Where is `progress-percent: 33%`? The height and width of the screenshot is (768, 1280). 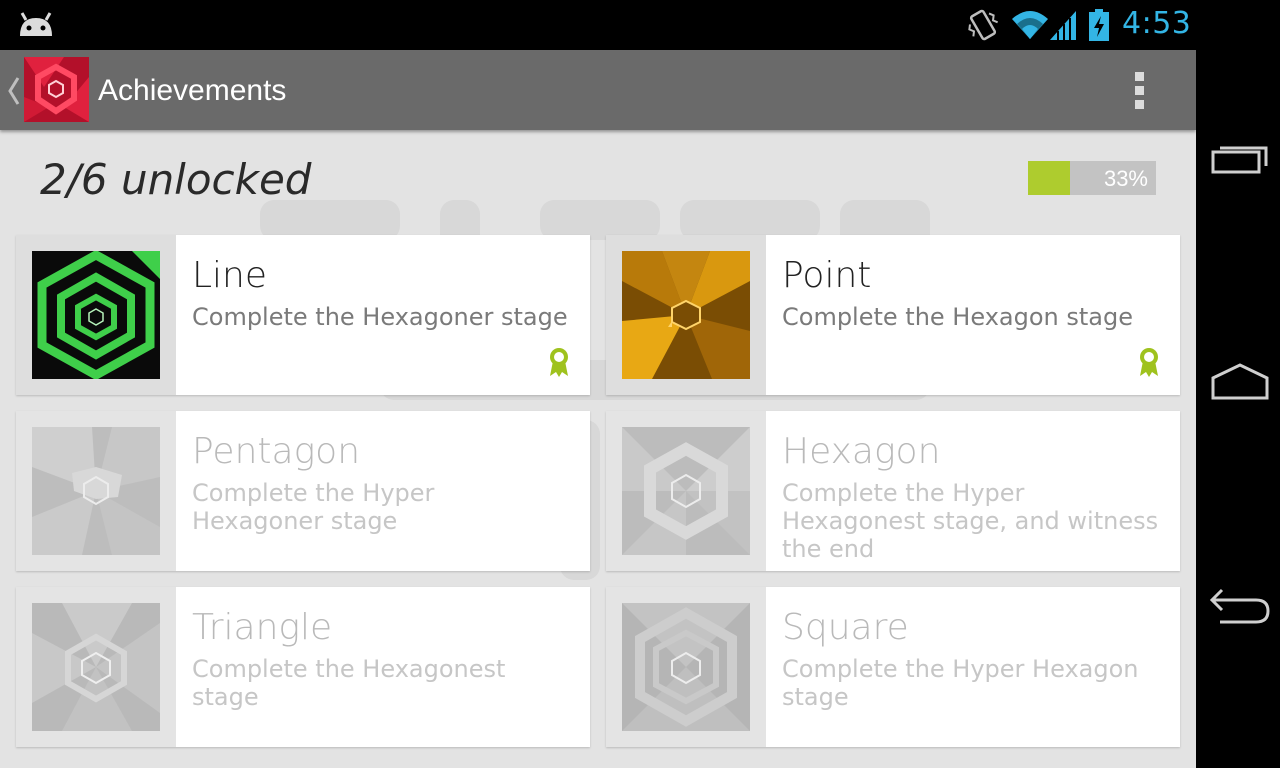
progress-percent: 33% is located at coordinates (1125, 178).